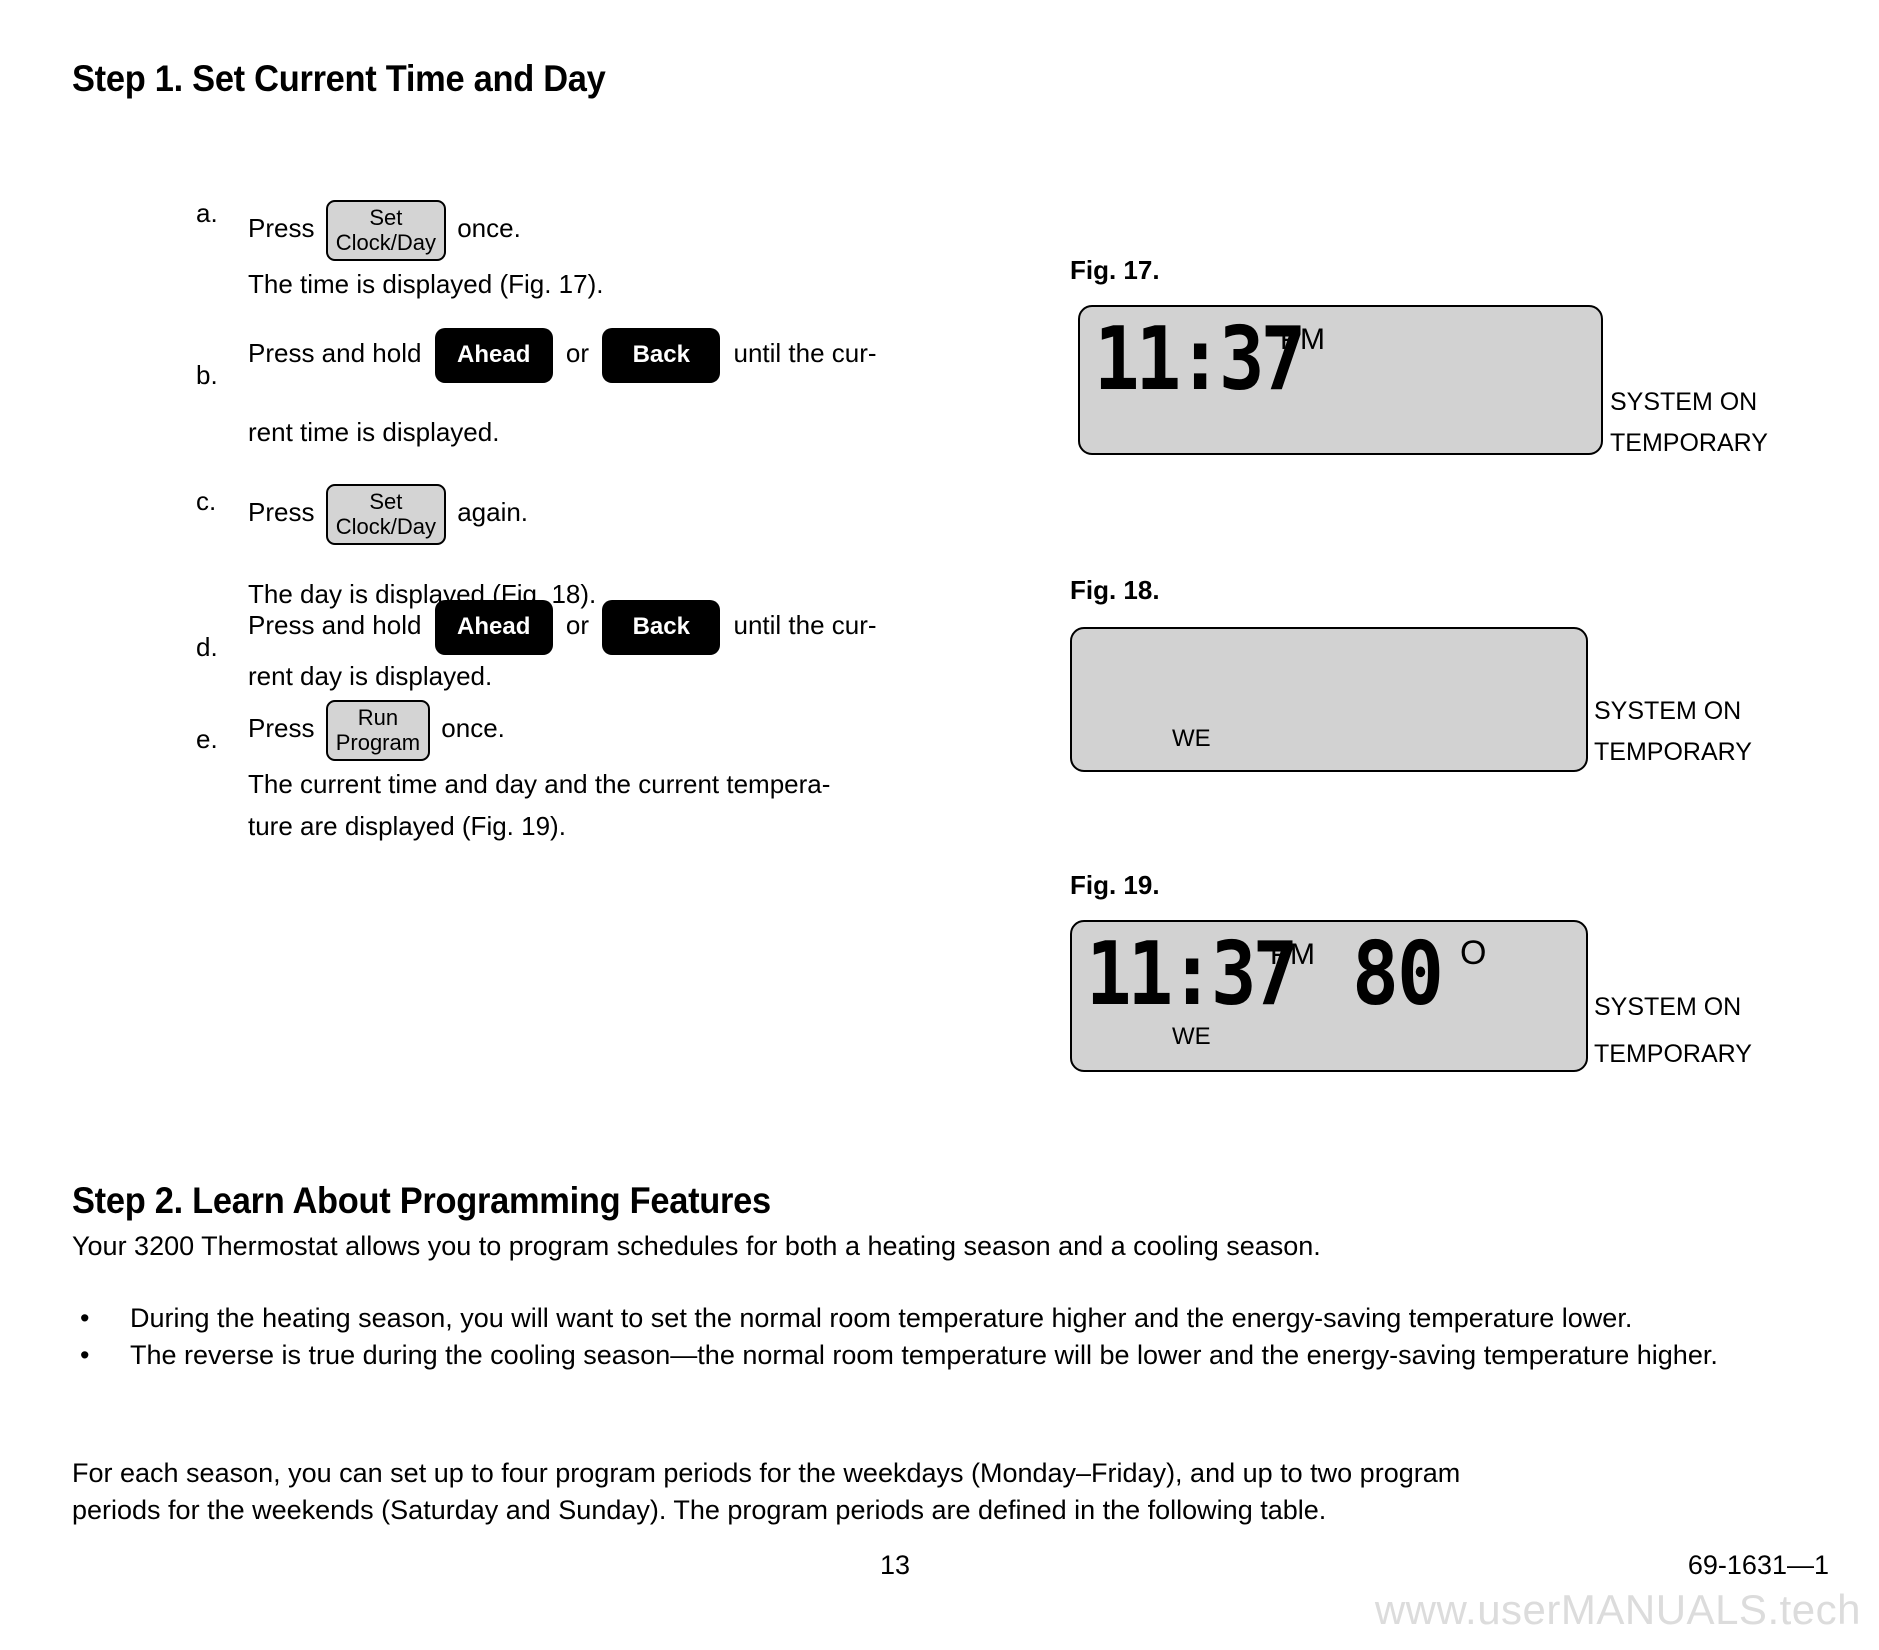 Image resolution: width=1879 pixels, height=1650 pixels. What do you see at coordinates (805, 625) in the screenshot?
I see `instruction-d-post-text: until the cur-` at bounding box center [805, 625].